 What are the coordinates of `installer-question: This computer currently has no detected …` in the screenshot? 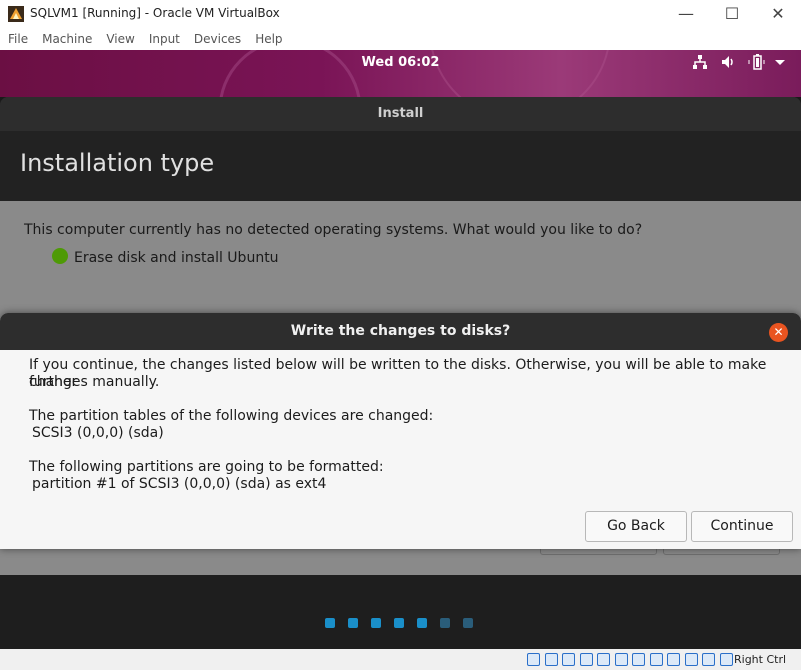 It's located at (333, 230).